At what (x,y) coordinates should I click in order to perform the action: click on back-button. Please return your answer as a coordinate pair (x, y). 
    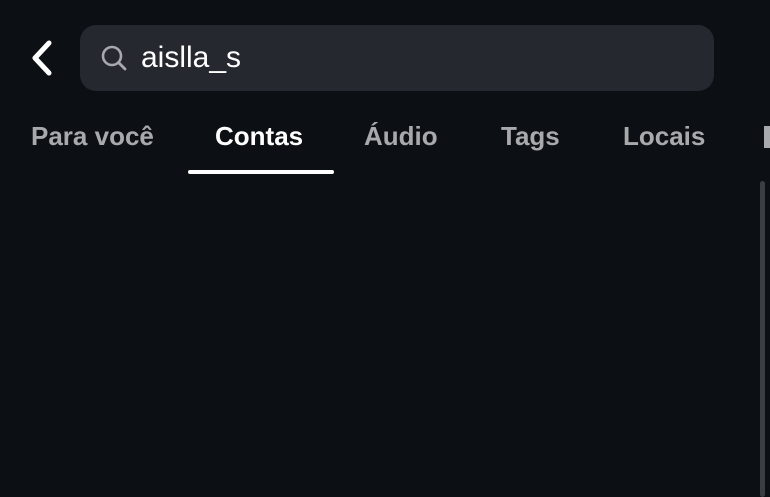
    Looking at the image, I should click on (42, 58).